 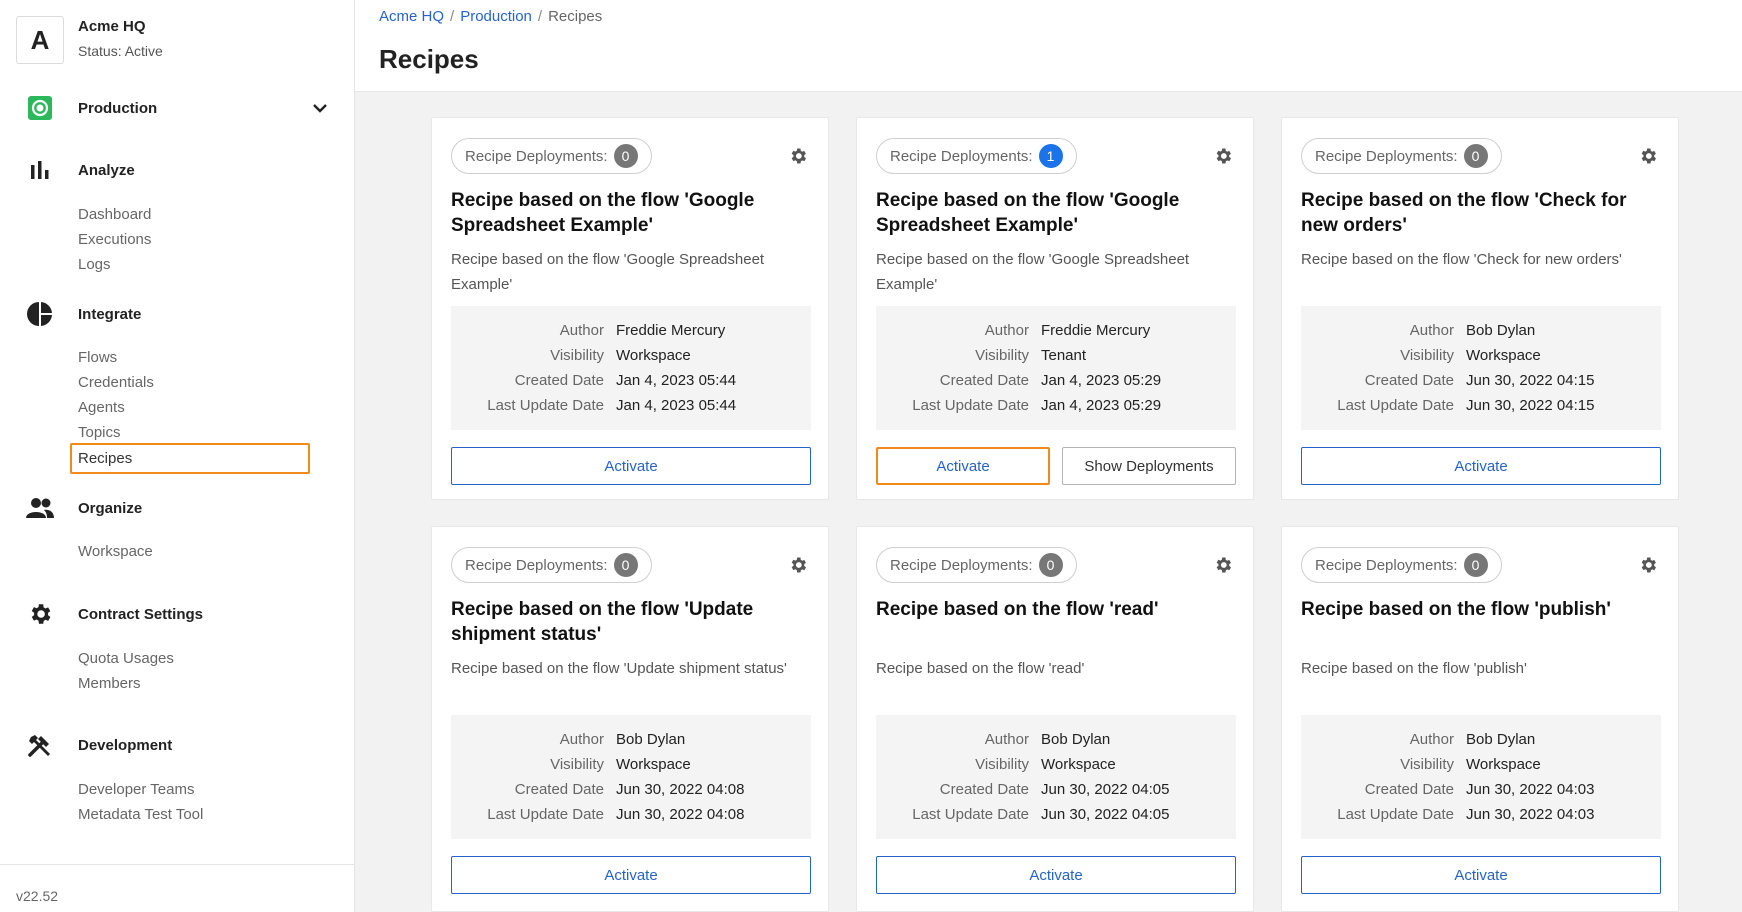 I want to click on meta-created-value: Jun 30, 2022 04:08, so click(x=680, y=789).